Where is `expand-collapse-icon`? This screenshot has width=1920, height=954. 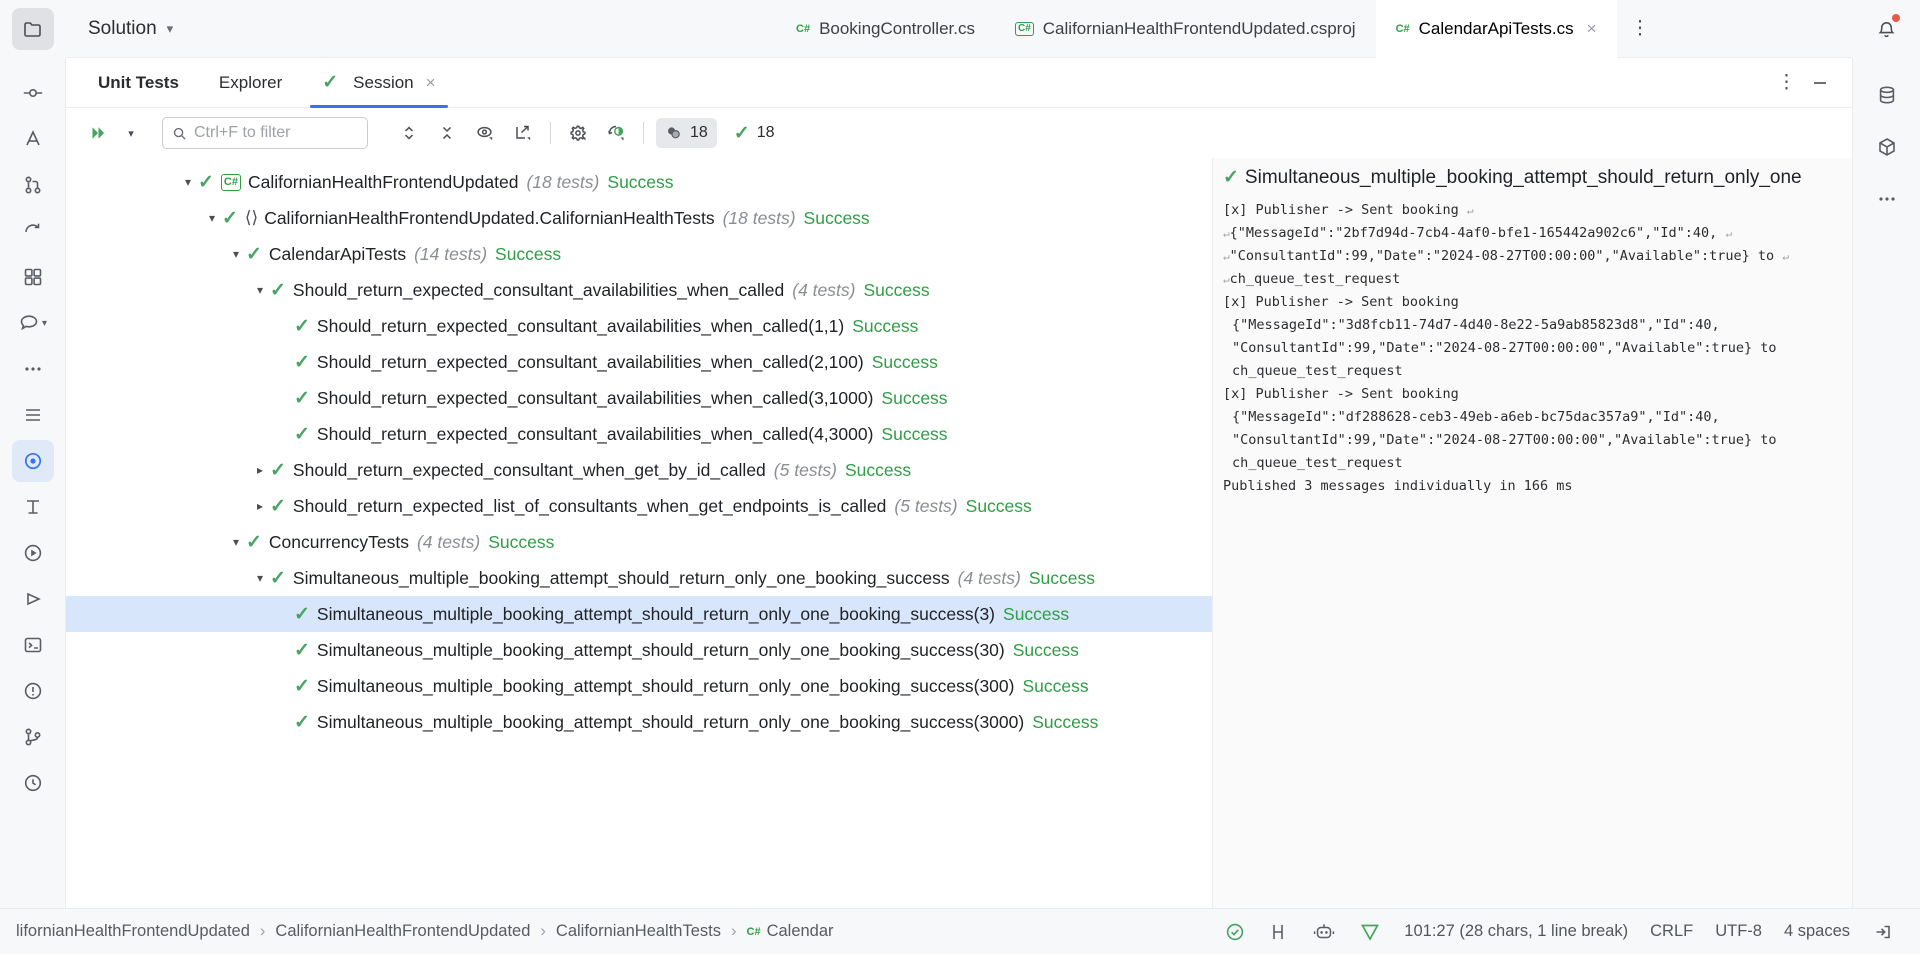 expand-collapse-icon is located at coordinates (409, 133).